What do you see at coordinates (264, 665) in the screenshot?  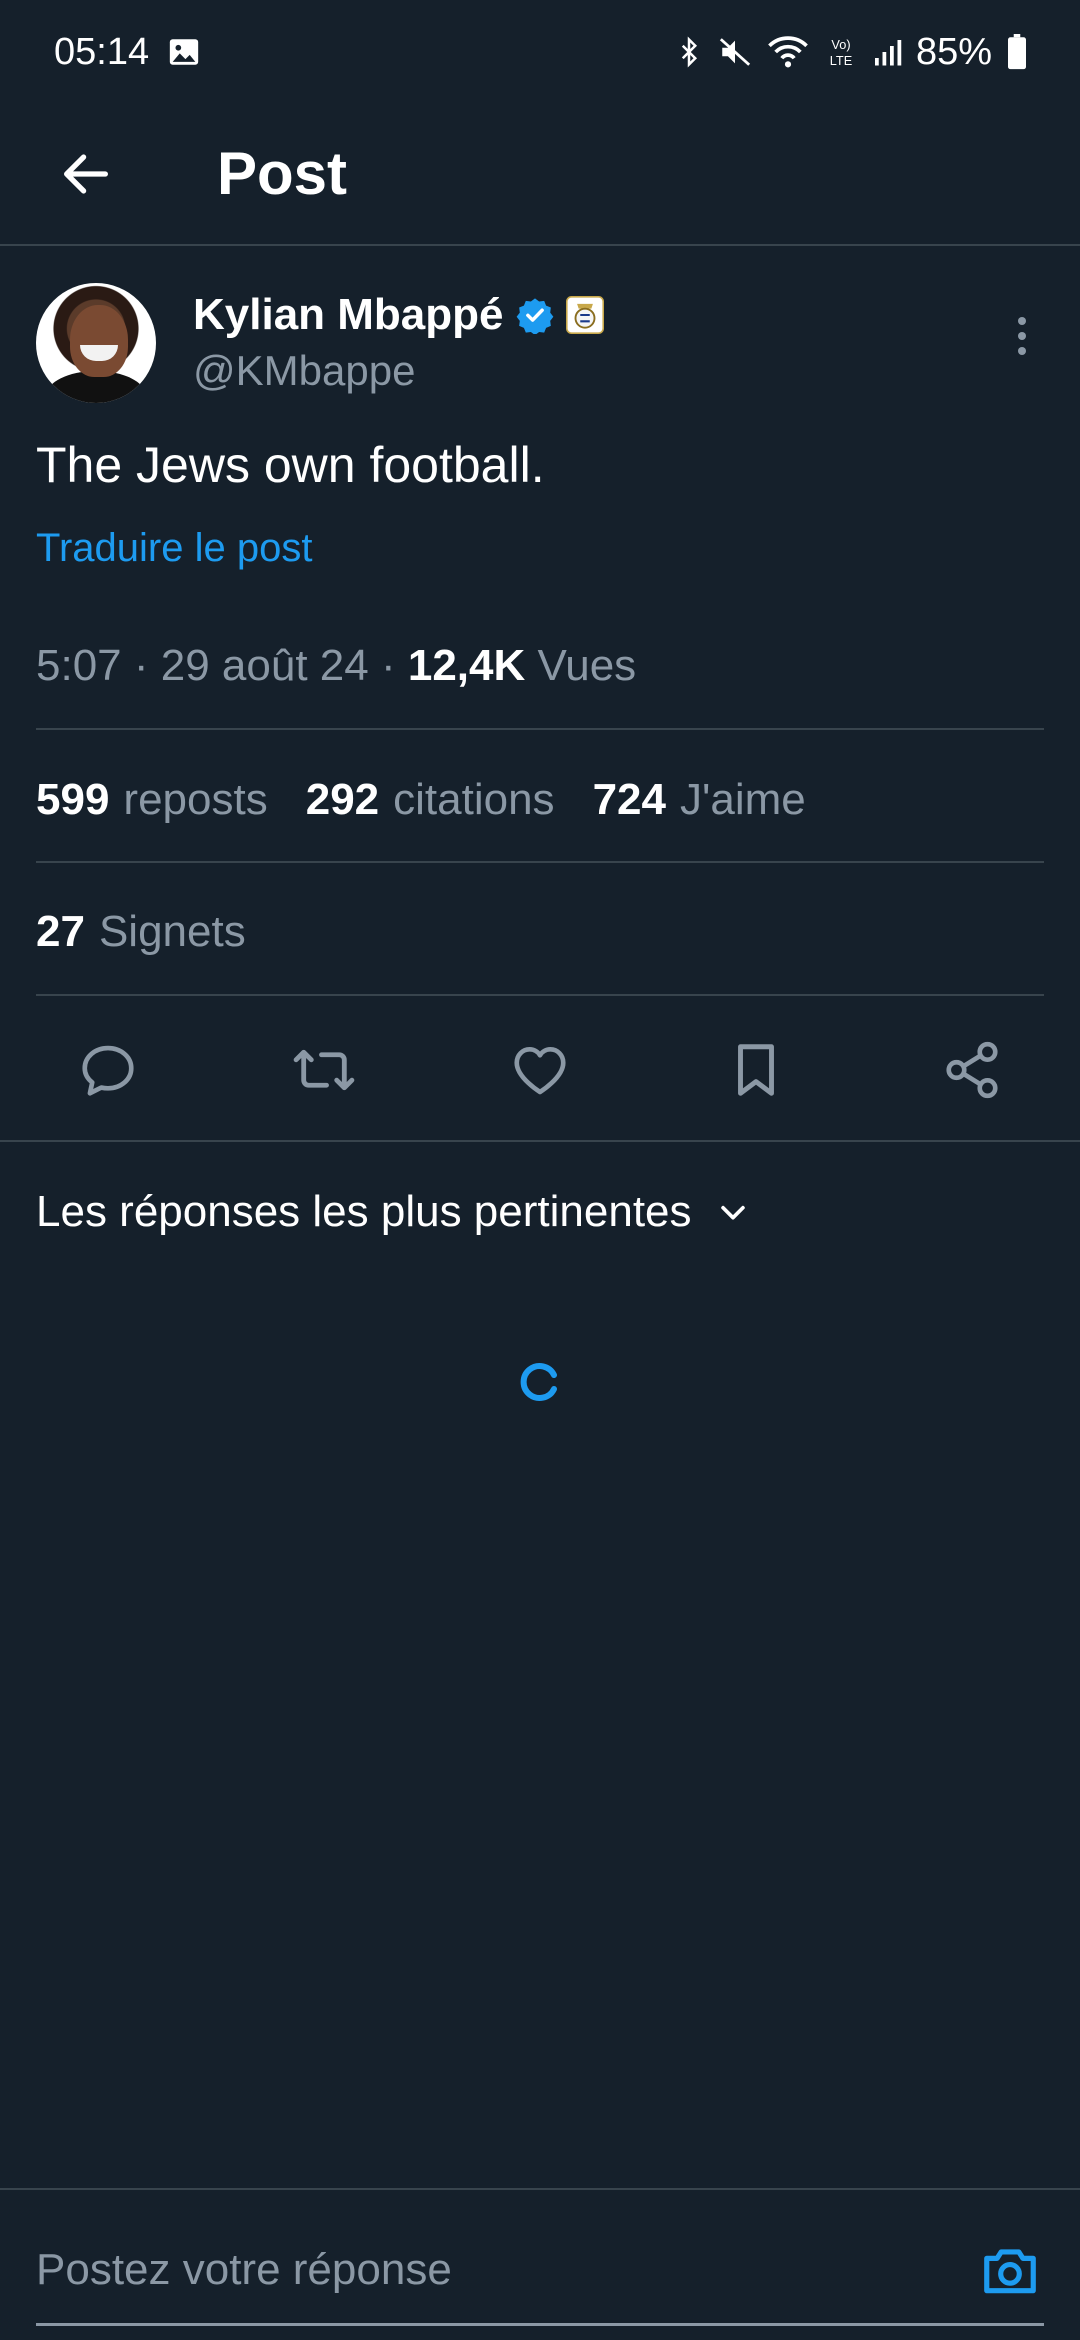 I see `post-date: 29 août 24` at bounding box center [264, 665].